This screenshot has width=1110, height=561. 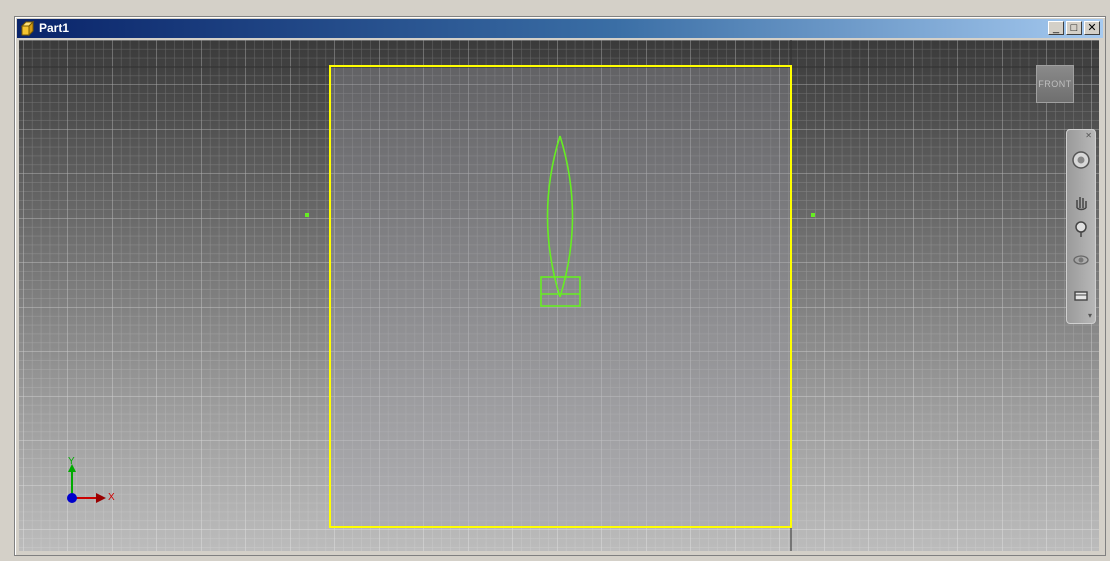 I want to click on title-bar: Part1 _ □ ✕, so click(x=560, y=28).